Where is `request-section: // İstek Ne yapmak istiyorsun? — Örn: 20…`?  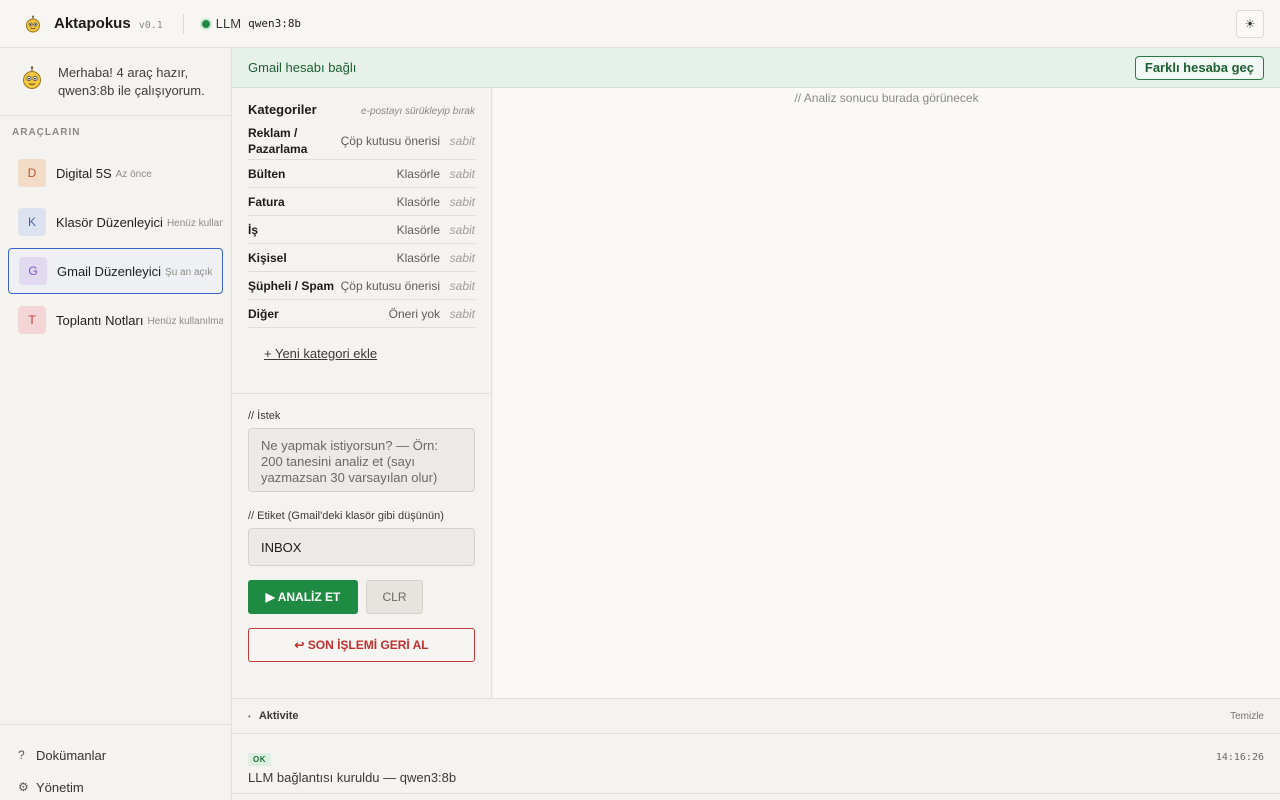
request-section: // İstek Ne yapmak istiyorsun? — Örn: 20… is located at coordinates (361, 545).